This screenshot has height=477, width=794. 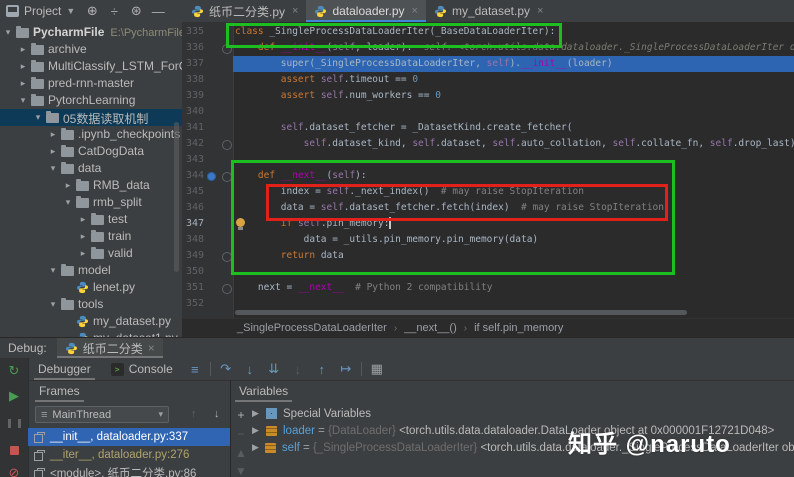 What do you see at coordinates (415, 79) in the screenshot?
I see `code-token: 0` at bounding box center [415, 79].